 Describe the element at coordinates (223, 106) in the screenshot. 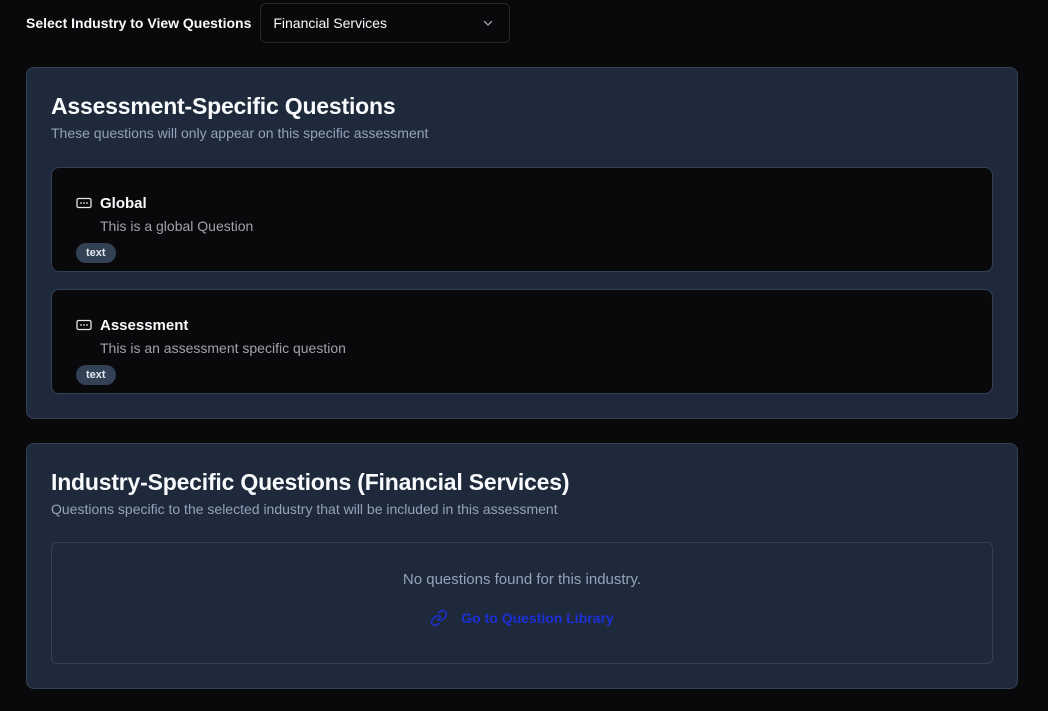

I see `assessment-questions-title: Assessment-Specific Questions` at that location.